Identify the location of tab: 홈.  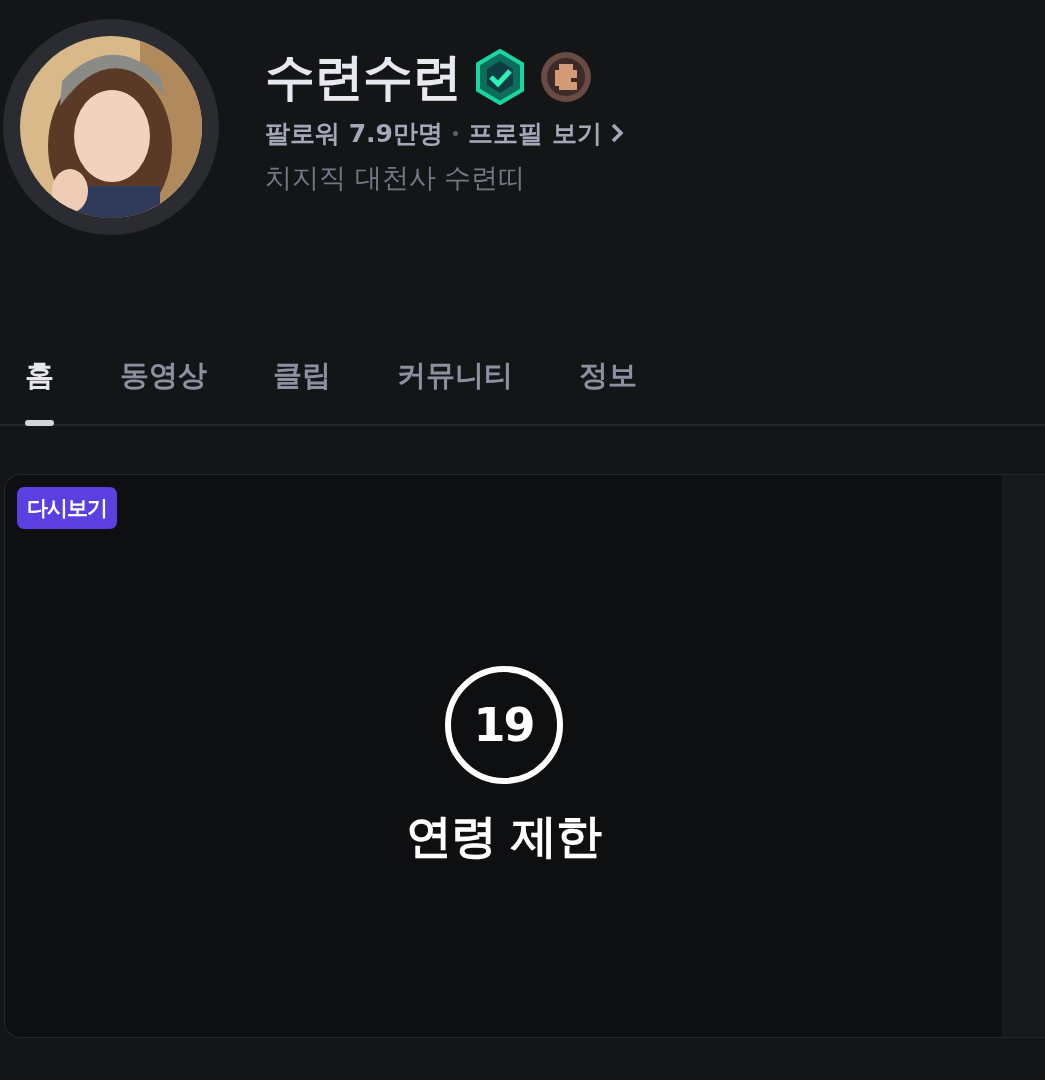
(39, 390).